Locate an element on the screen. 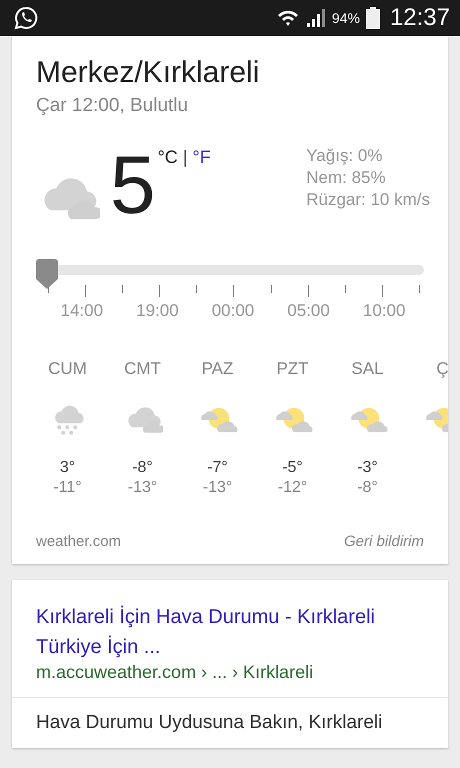  weather-detail: Nem: 85% is located at coordinates (346, 178).